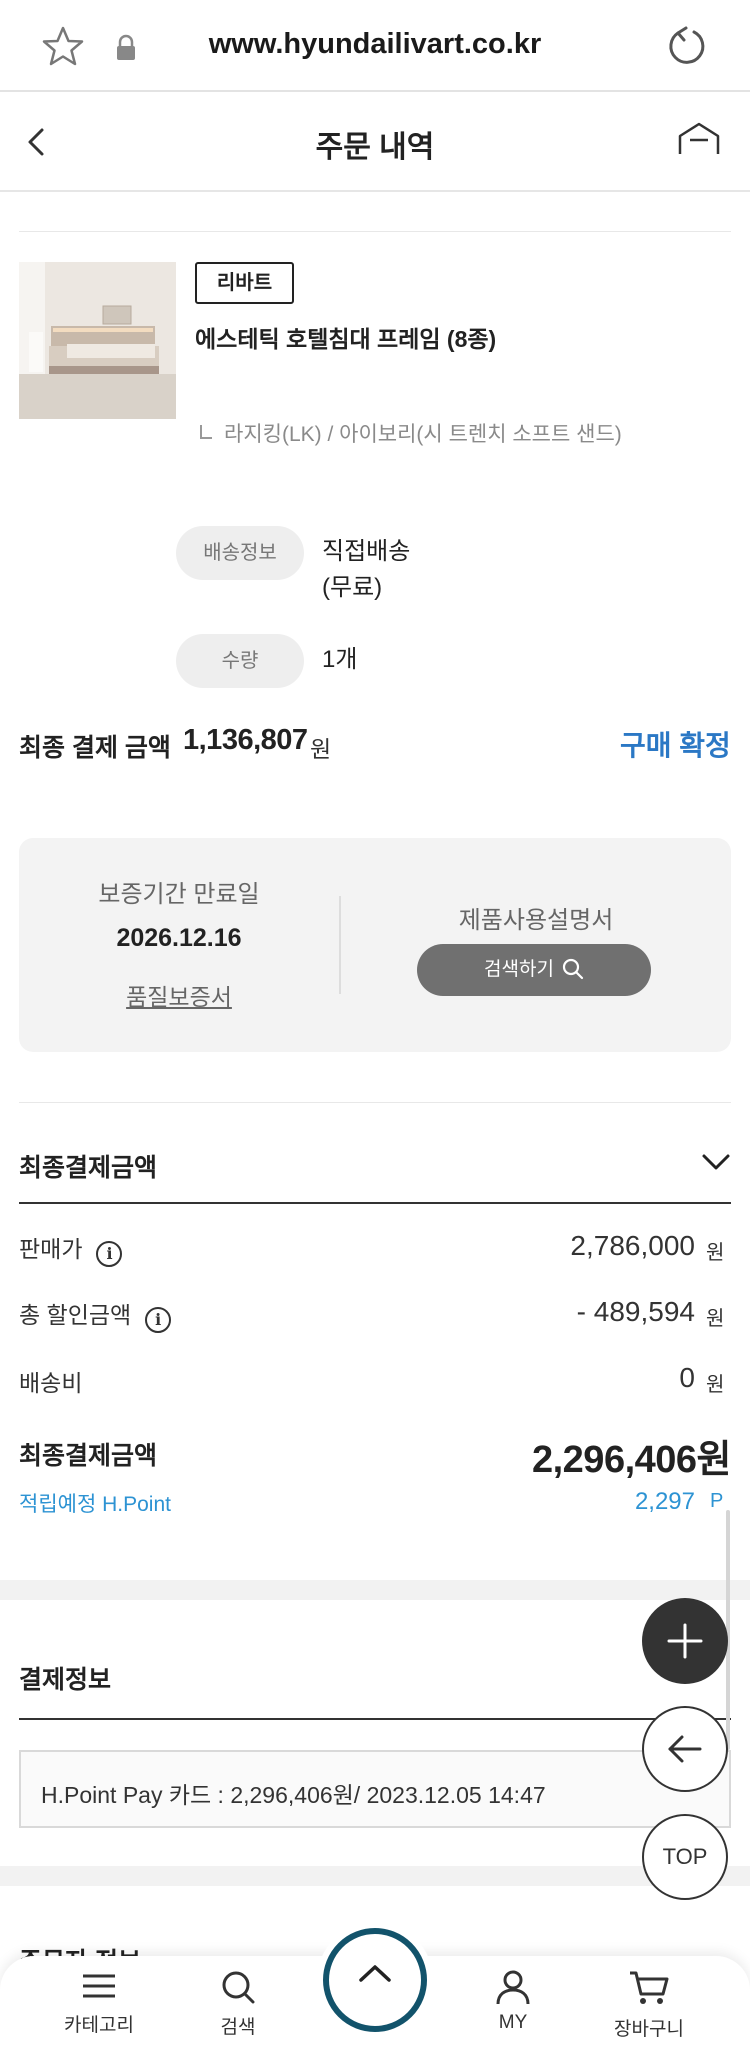  What do you see at coordinates (649, 1987) in the screenshot?
I see `cart-icon` at bounding box center [649, 1987].